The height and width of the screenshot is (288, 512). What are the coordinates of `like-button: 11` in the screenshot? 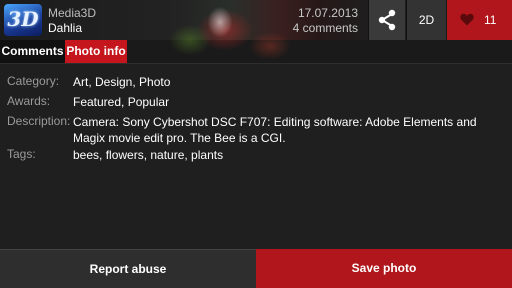 It's located at (479, 20).